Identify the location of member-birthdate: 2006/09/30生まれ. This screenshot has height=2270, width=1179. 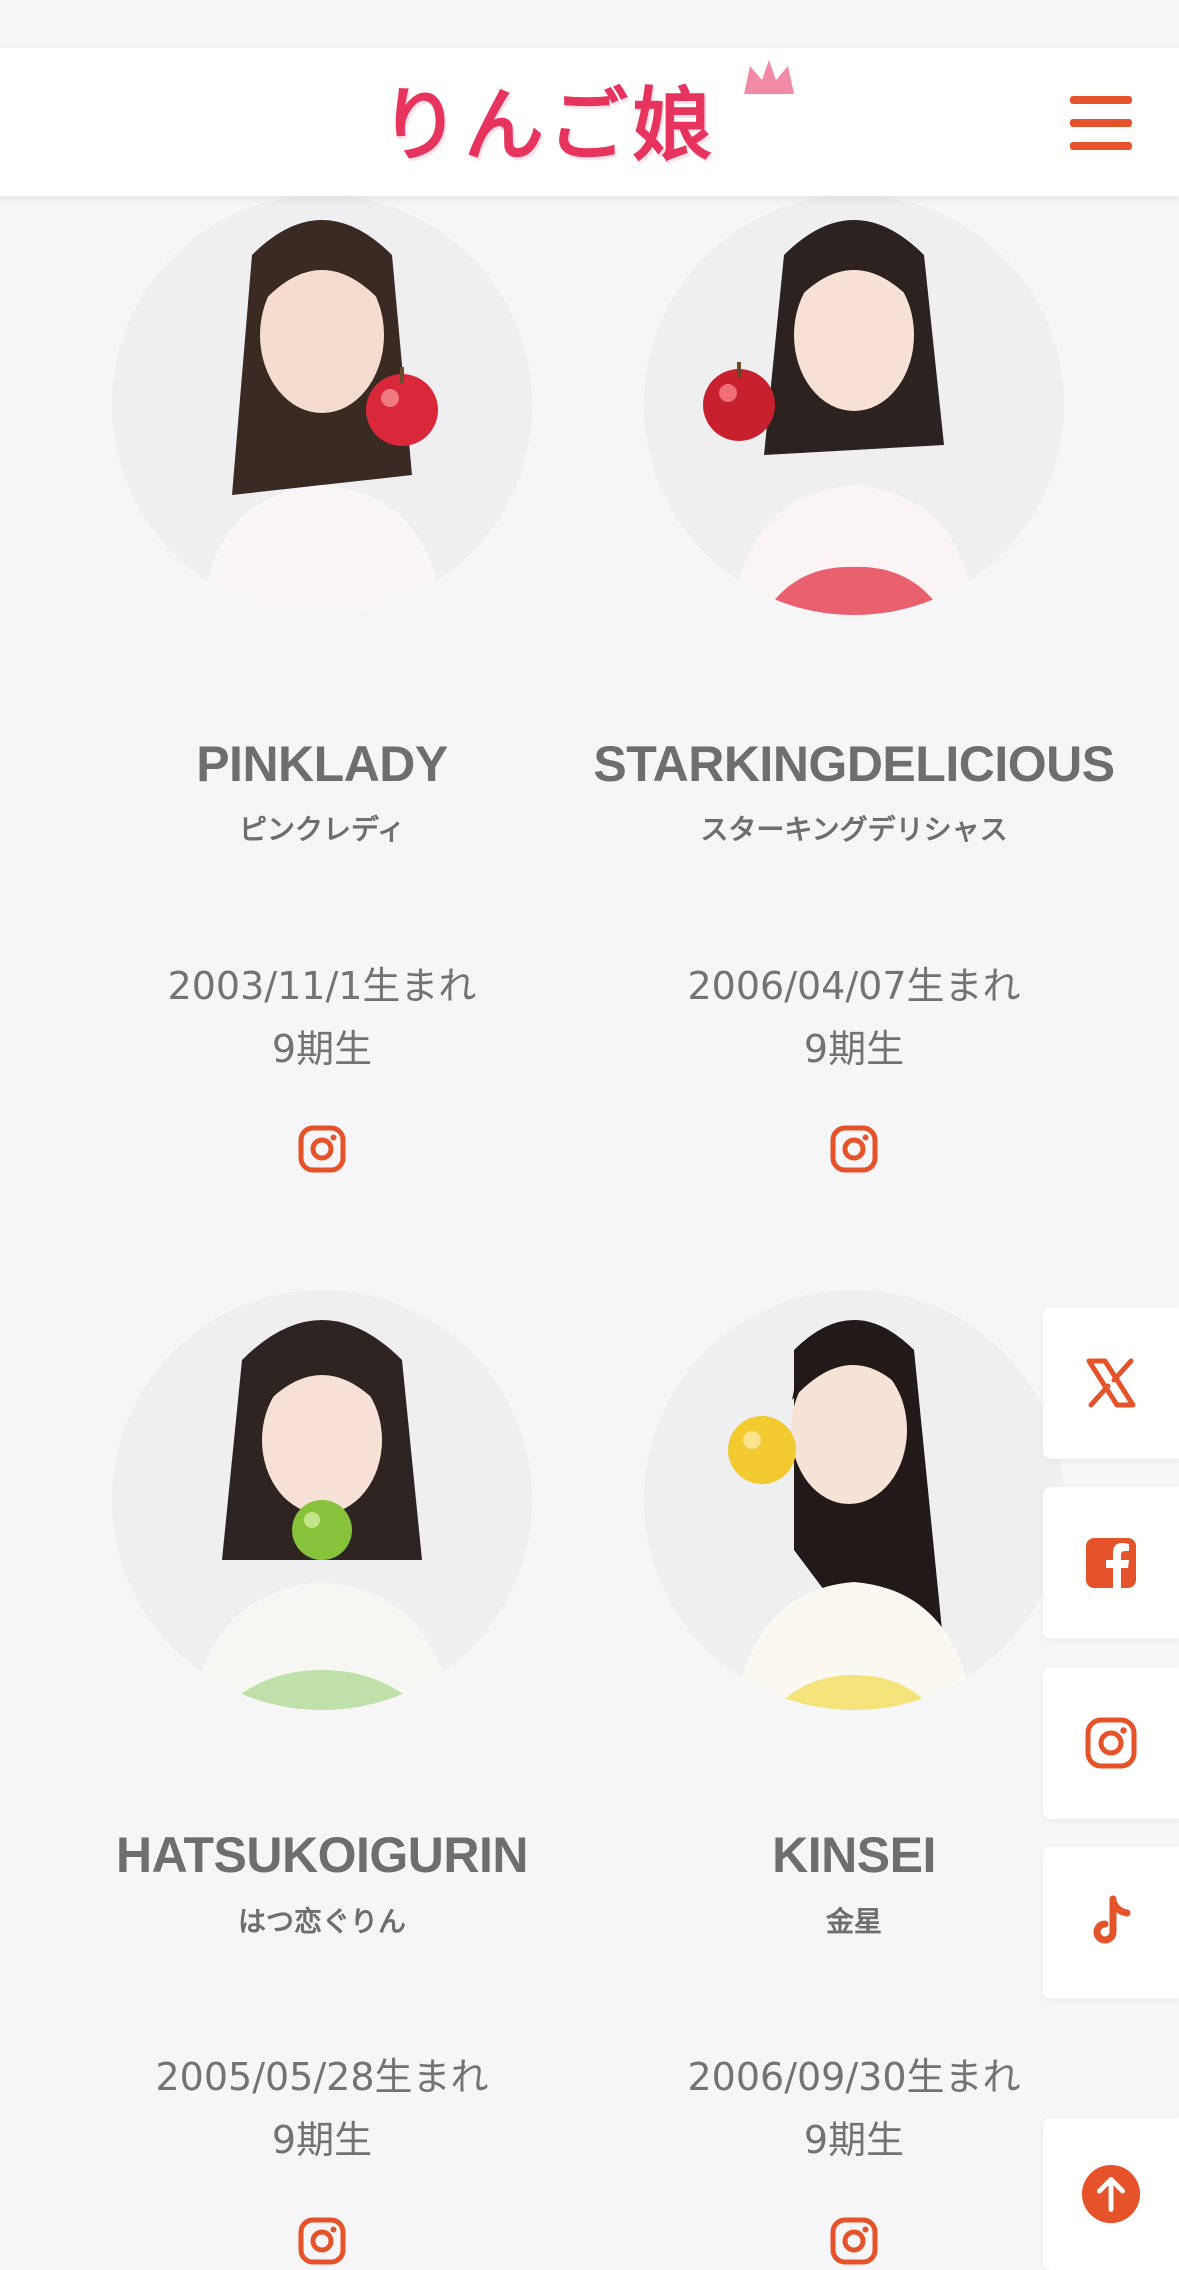
(854, 2077).